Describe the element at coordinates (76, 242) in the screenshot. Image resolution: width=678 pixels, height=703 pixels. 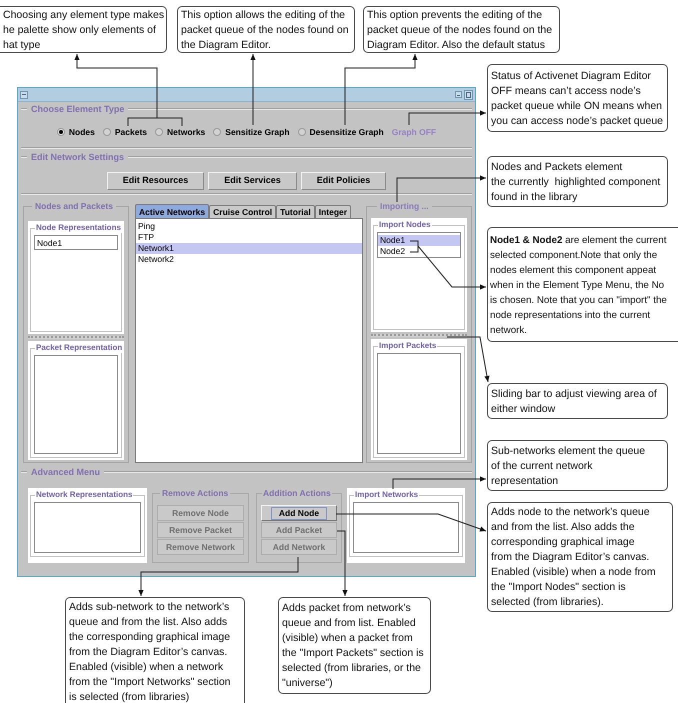
I see `list-box: Node1` at that location.